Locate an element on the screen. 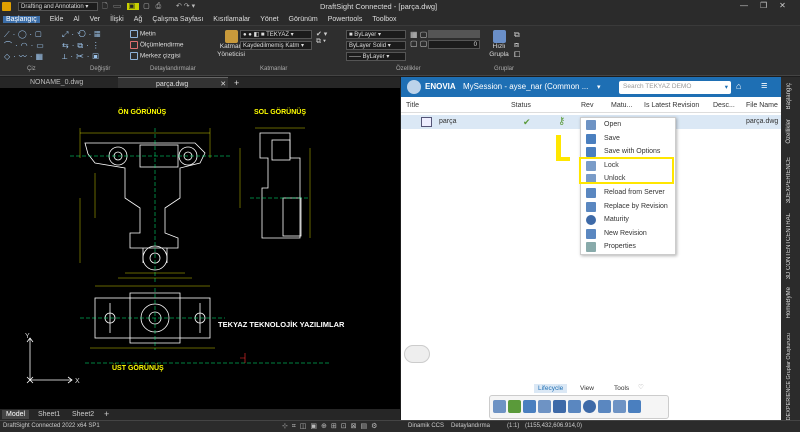 Image resolution: width=800 pixels, height=432 pixels. quick-access-toolbar: 🗋 ▭ ▣ ▢ ⎙ is located at coordinates (137, 7).